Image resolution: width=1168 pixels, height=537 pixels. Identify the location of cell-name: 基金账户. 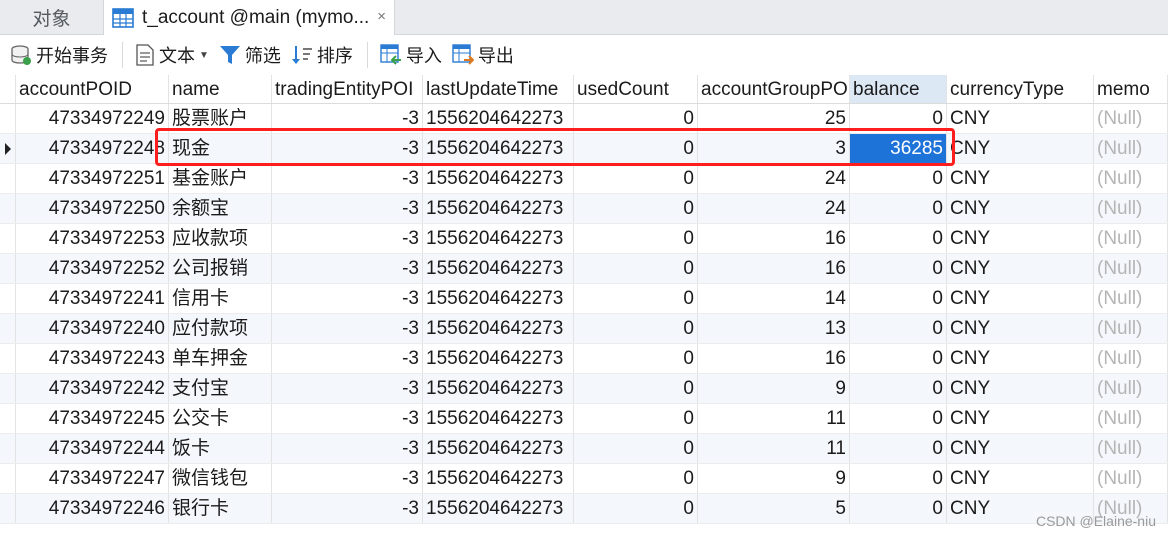
(220, 178).